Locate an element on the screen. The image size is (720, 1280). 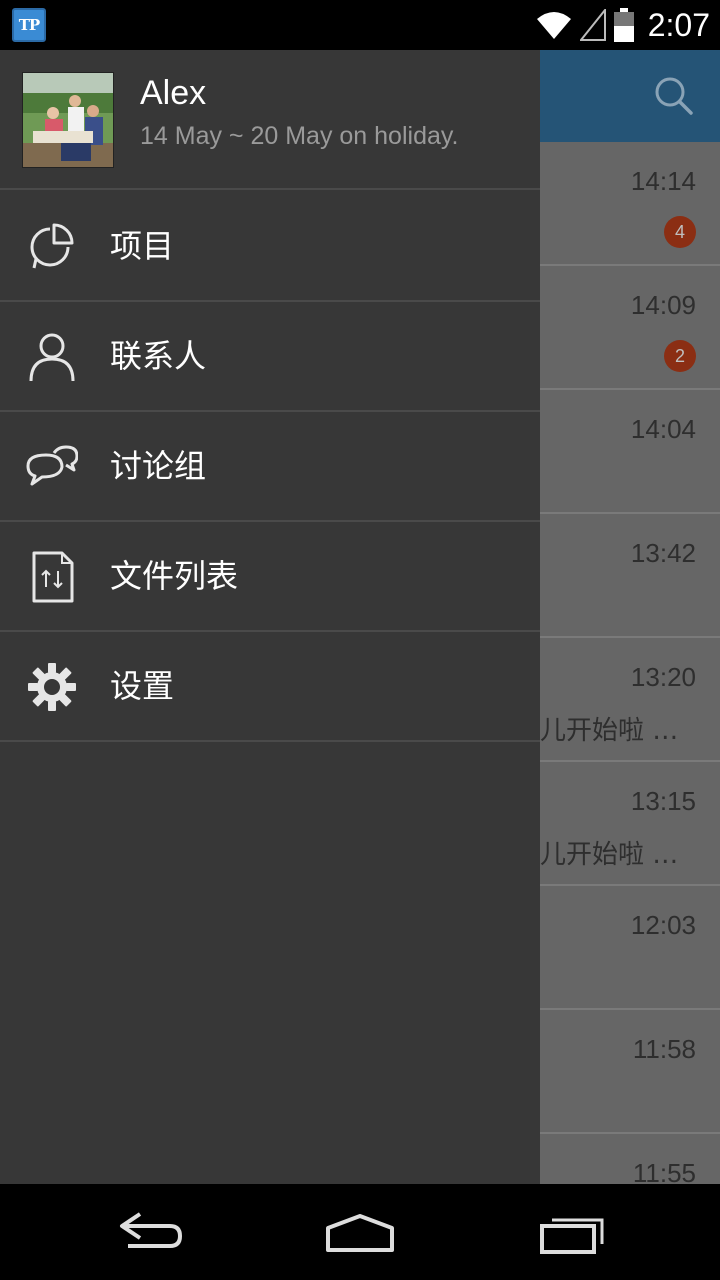
home-icon is located at coordinates (360, 1232).